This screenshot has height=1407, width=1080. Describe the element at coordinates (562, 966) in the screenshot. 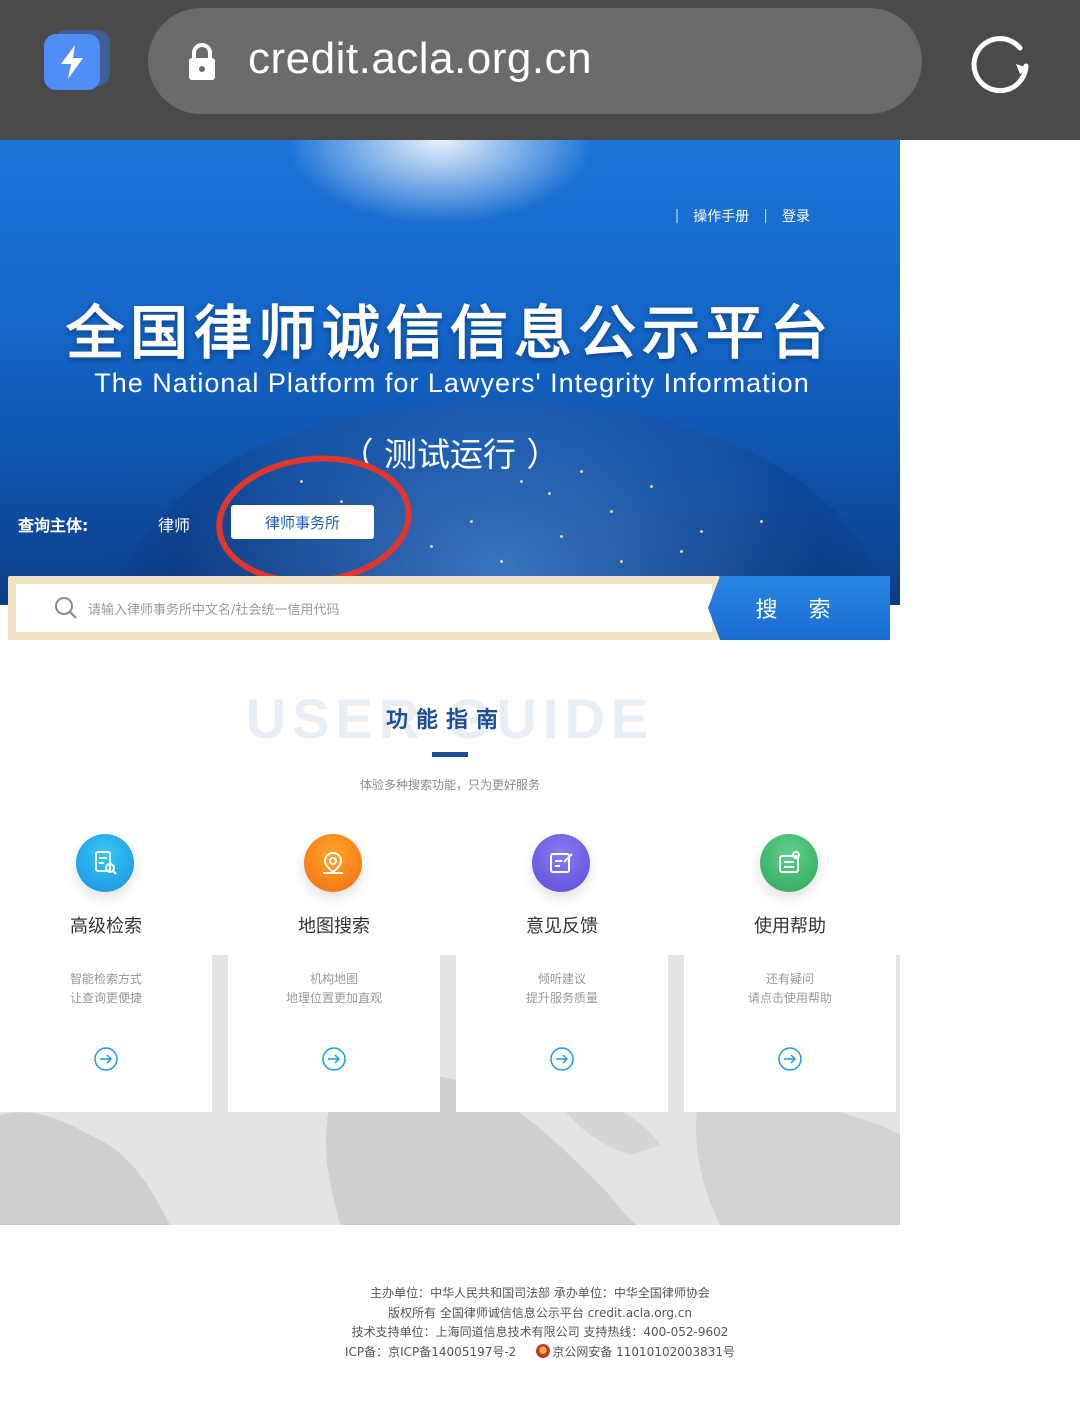

I see `feature-card-feedback: 意见反馈 倾听建议 提升服务质量` at that location.